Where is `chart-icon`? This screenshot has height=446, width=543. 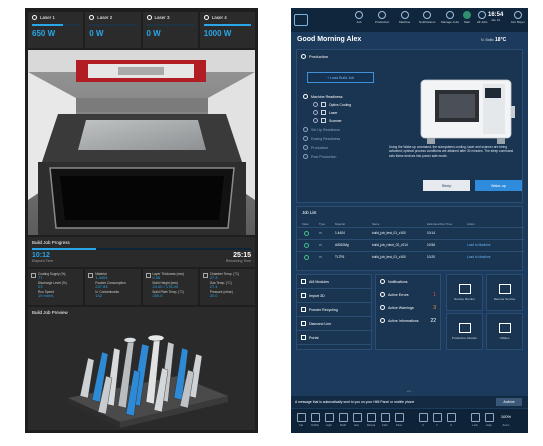
chart-icon is located at coordinates (464, 328).